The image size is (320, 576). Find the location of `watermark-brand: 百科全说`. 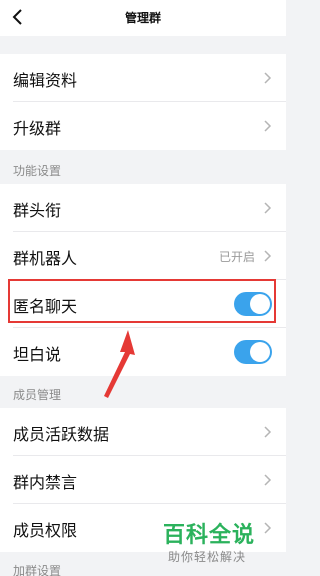

watermark-brand: 百科全说 is located at coordinates (209, 535).